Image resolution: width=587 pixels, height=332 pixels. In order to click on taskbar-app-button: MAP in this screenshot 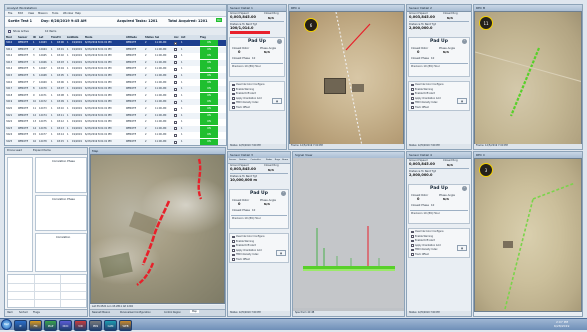, I will do `click(50, 325)`.